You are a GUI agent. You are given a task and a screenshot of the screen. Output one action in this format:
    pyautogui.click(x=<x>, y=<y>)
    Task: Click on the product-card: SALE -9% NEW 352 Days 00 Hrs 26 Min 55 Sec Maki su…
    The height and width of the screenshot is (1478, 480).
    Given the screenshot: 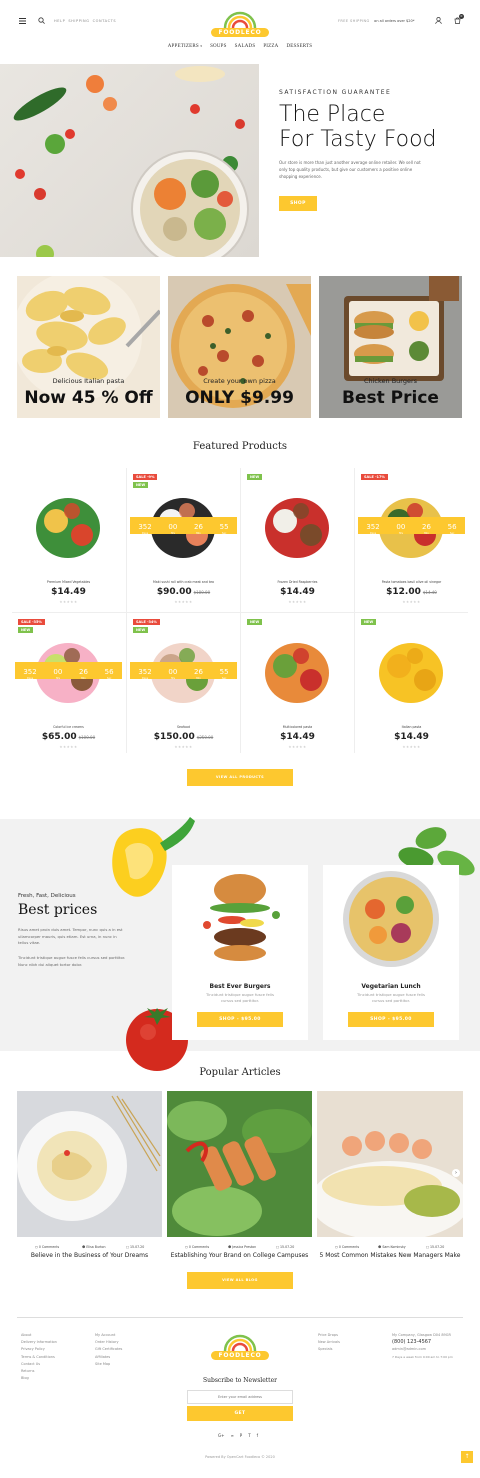 What is the action you would take?
    pyautogui.click(x=183, y=538)
    